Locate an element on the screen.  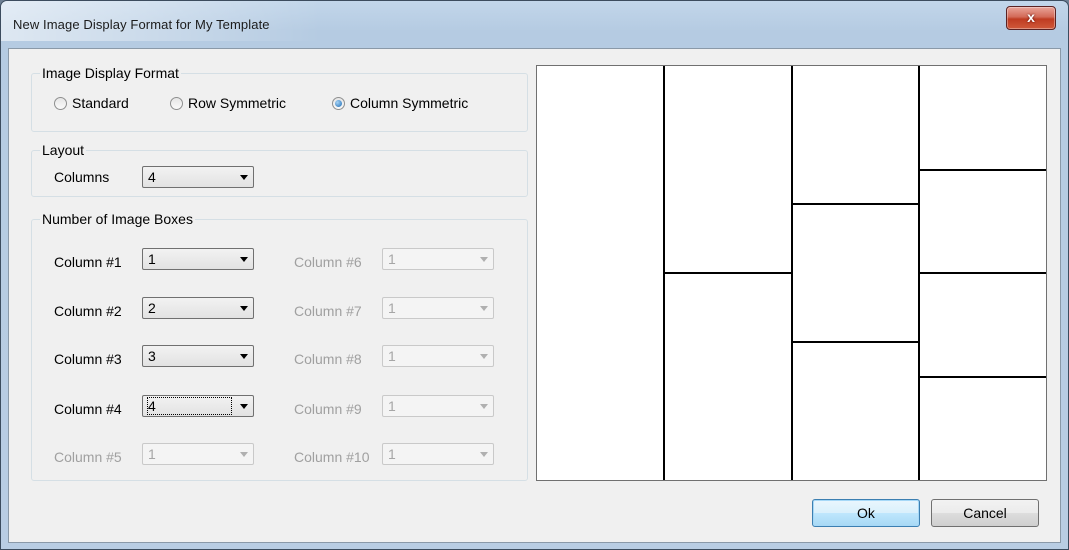
radio-column-symmetric: Column Symmetric is located at coordinates (400, 103).